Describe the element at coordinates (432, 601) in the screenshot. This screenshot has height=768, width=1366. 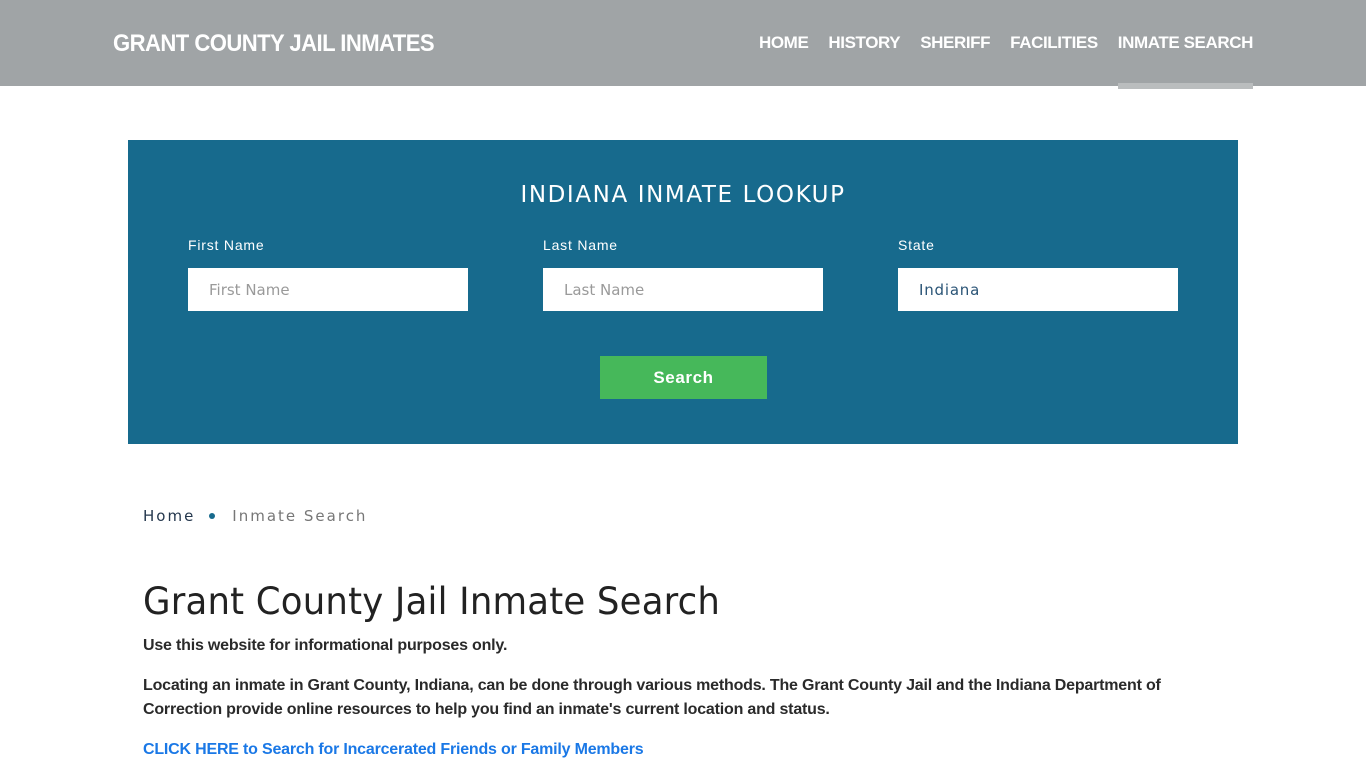
I see `page-title: Grant County Jail Inmate Search` at that location.